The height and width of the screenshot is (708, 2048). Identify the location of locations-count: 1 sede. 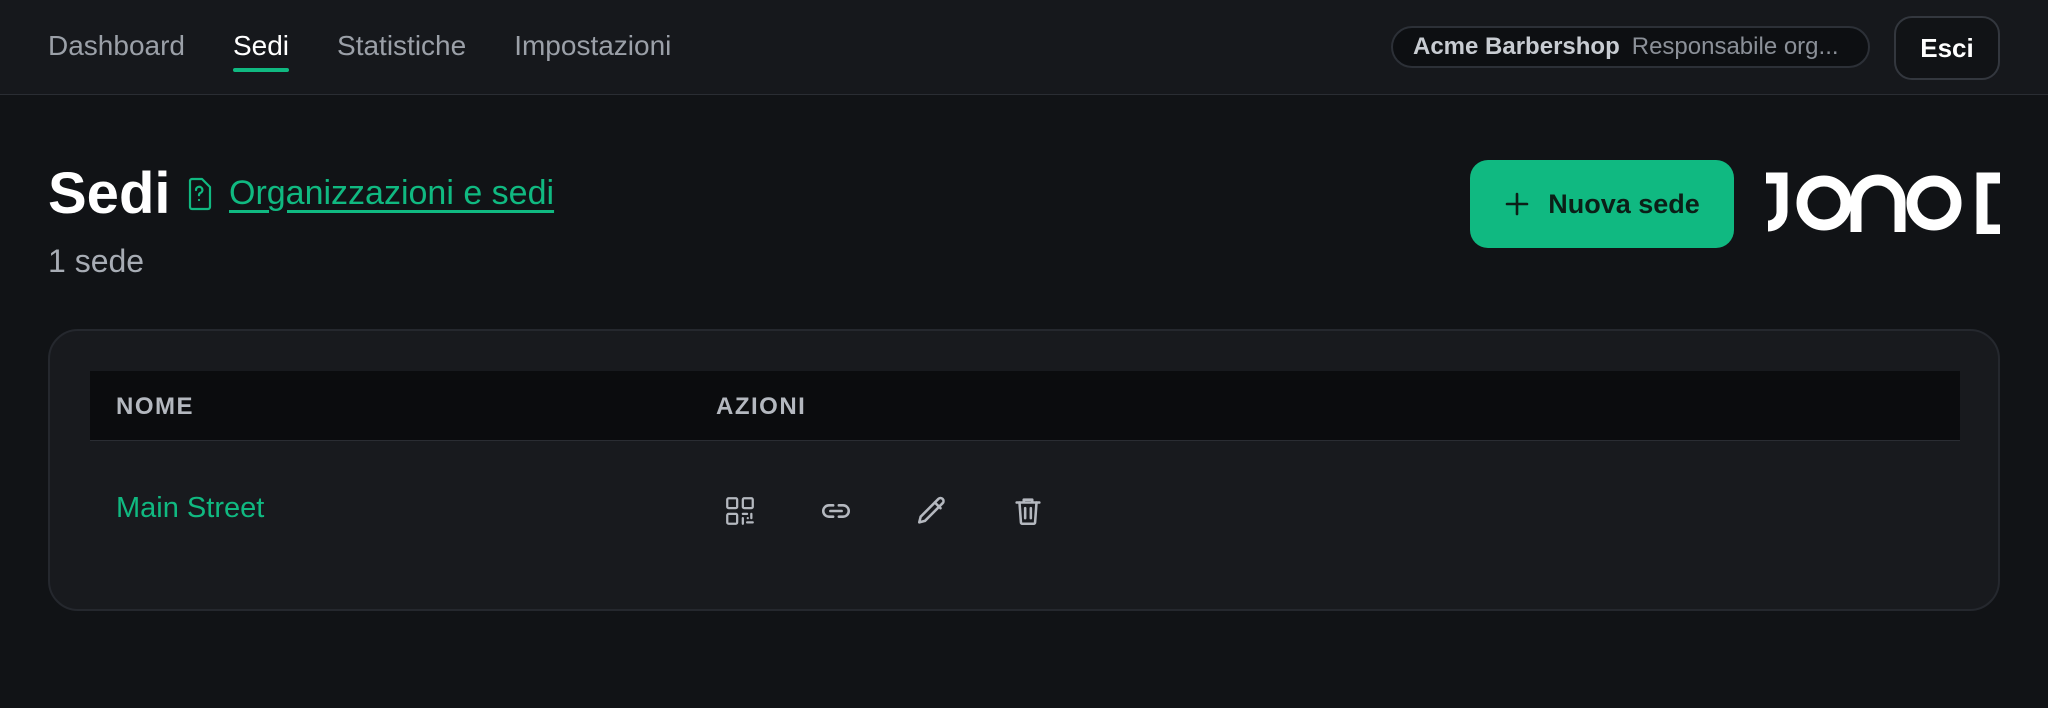
(96, 261).